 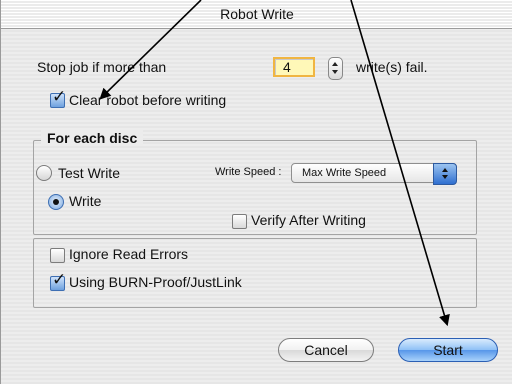 I want to click on title-bar: Robot Write, so click(x=256, y=14).